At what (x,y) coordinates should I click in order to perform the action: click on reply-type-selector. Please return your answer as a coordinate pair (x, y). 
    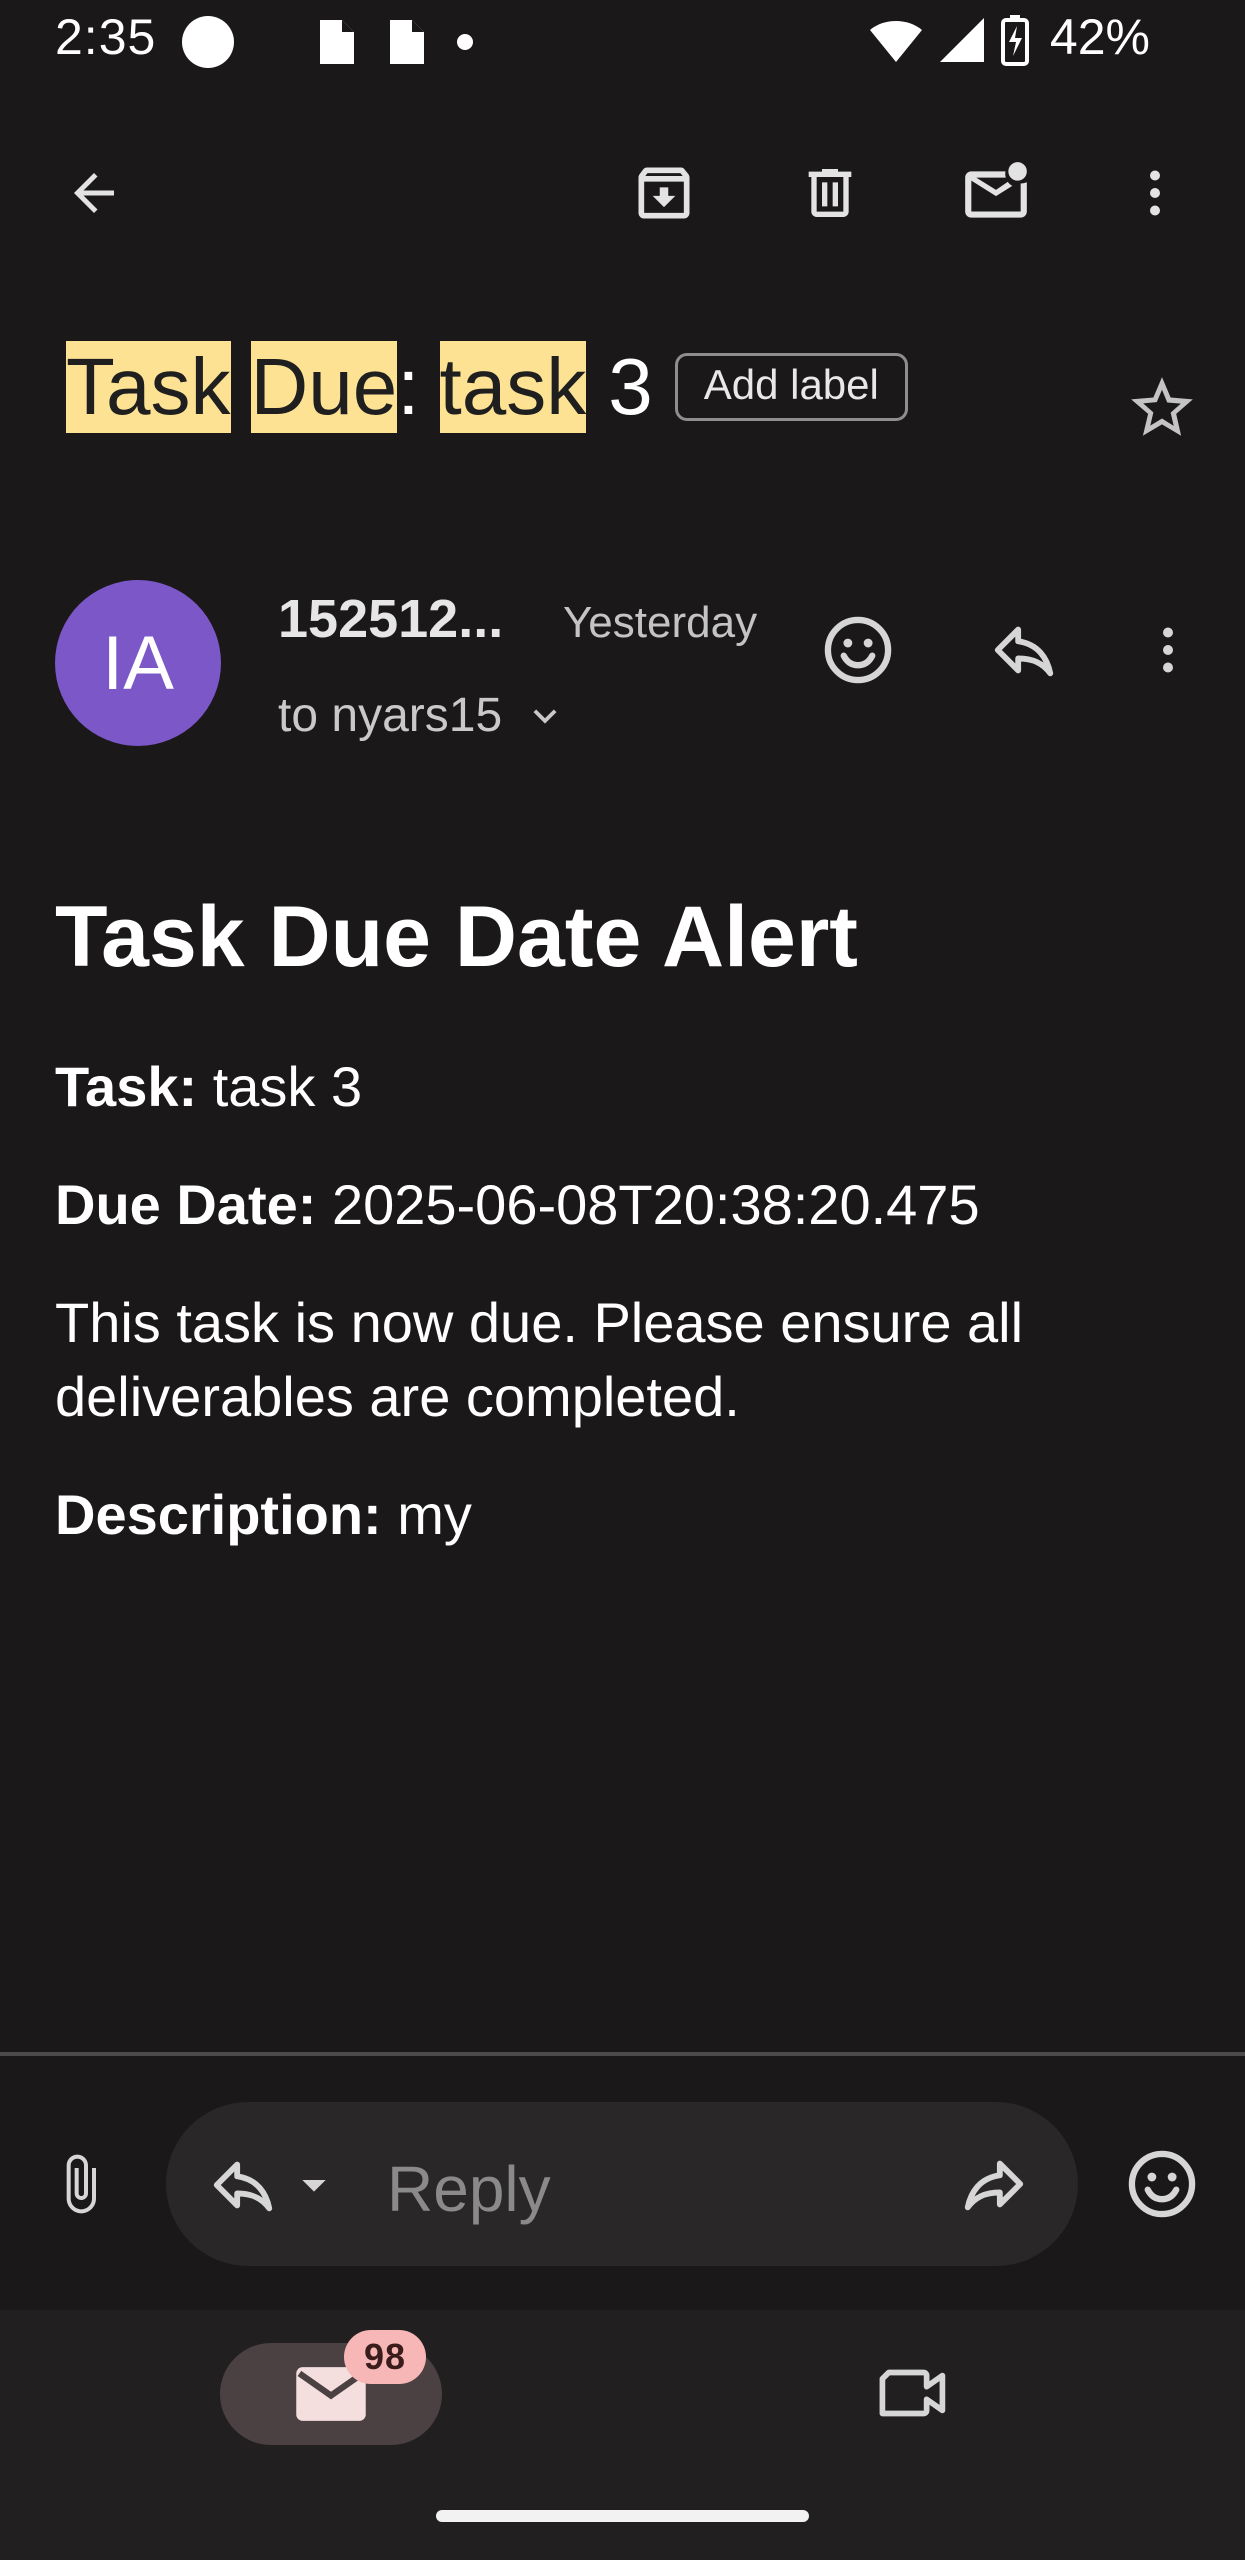
    Looking at the image, I should click on (271, 2185).